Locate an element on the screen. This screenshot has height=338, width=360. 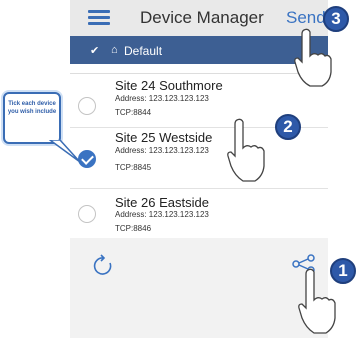
chevron-down-icon: ✔ is located at coordinates (94, 50).